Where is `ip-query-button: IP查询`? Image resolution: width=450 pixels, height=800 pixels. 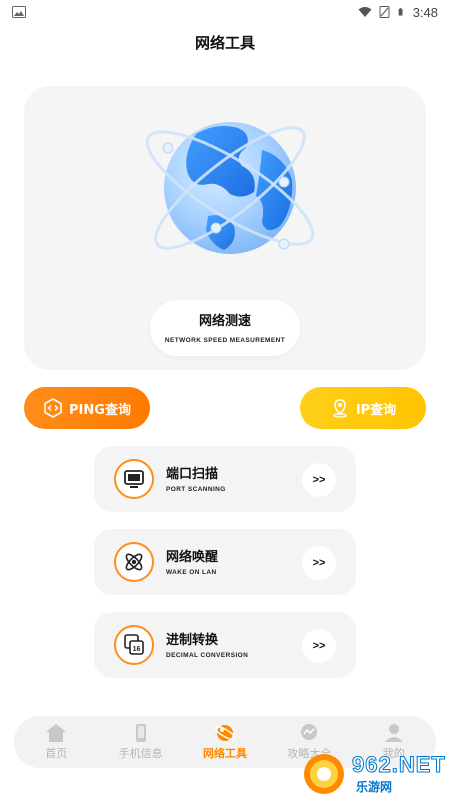
ip-query-button: IP查询 is located at coordinates (363, 408).